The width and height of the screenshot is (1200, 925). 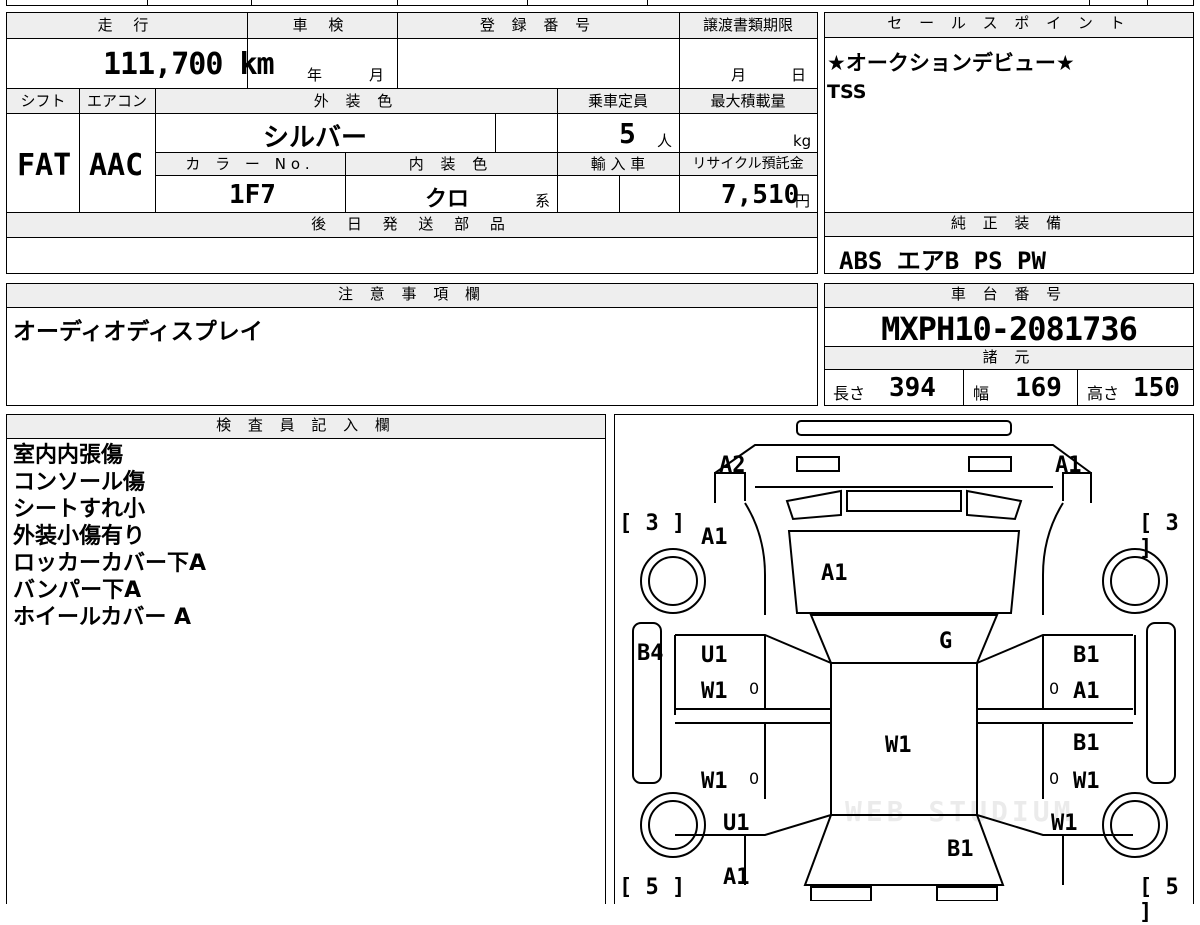 What do you see at coordinates (77, 590) in the screenshot?
I see `inspector-line: バンパー下A` at bounding box center [77, 590].